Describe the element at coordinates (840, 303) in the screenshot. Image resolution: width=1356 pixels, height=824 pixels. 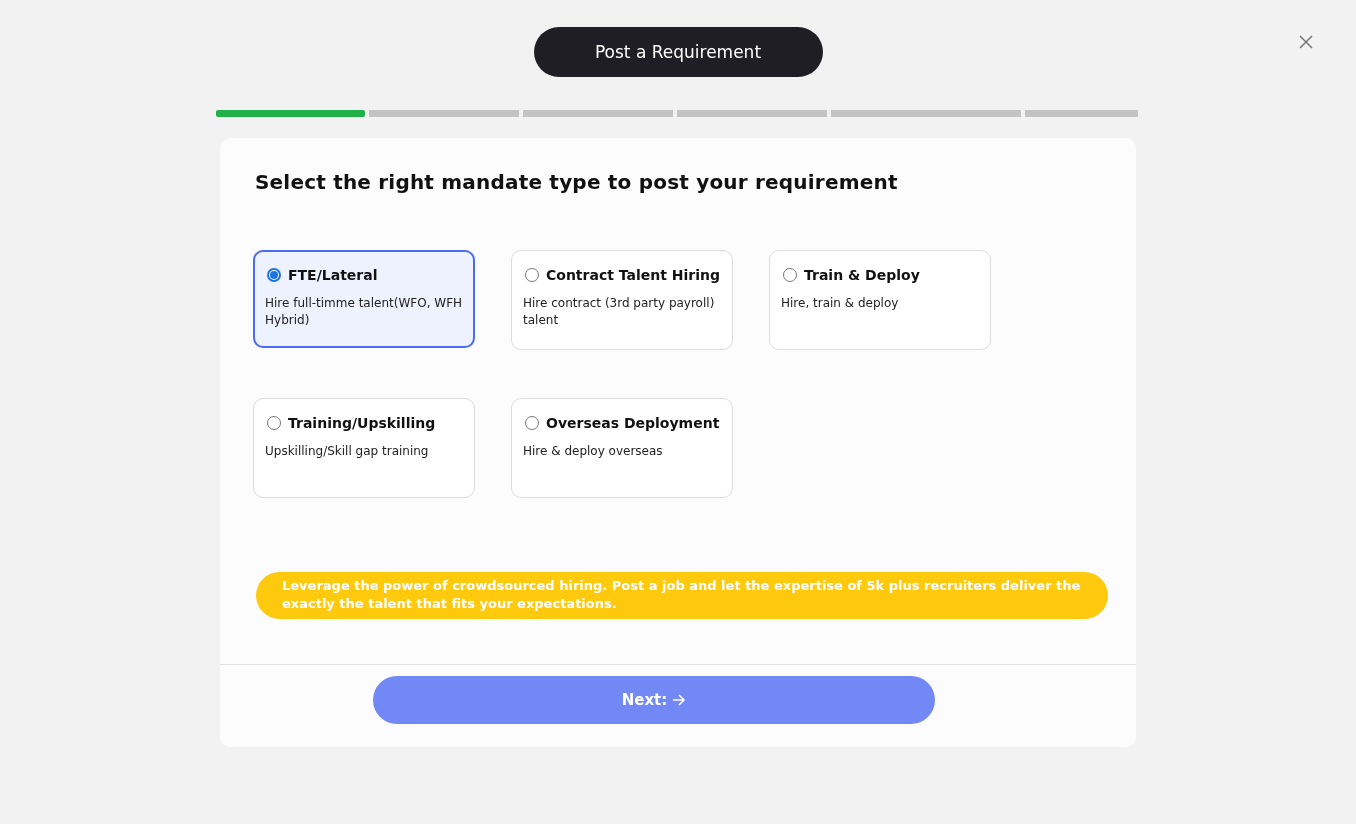
I see `option-description: Hire, train & deploy` at that location.